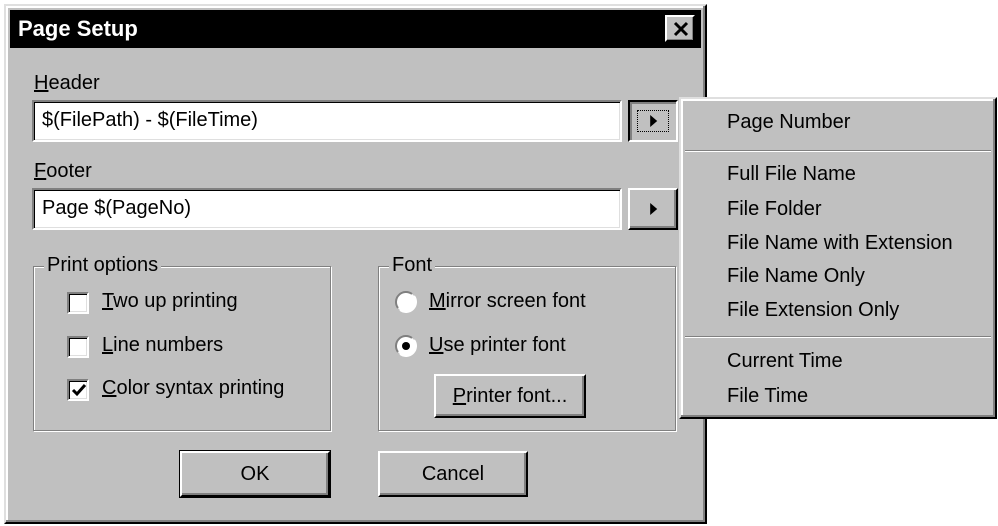 This screenshot has width=998, height=526. I want to click on mirror-screen-font-radio, so click(406, 302).